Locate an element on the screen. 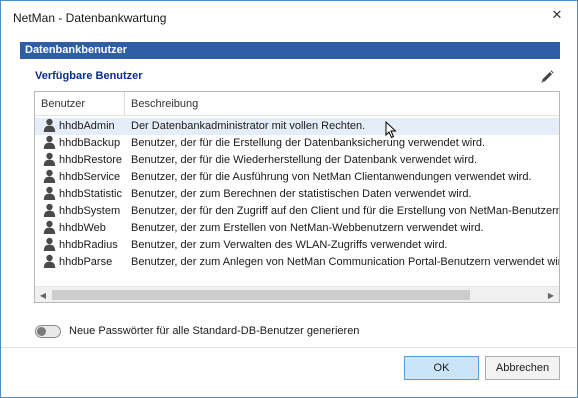 This screenshot has width=578, height=398. user-name: hhdbAdmin is located at coordinates (87, 126).